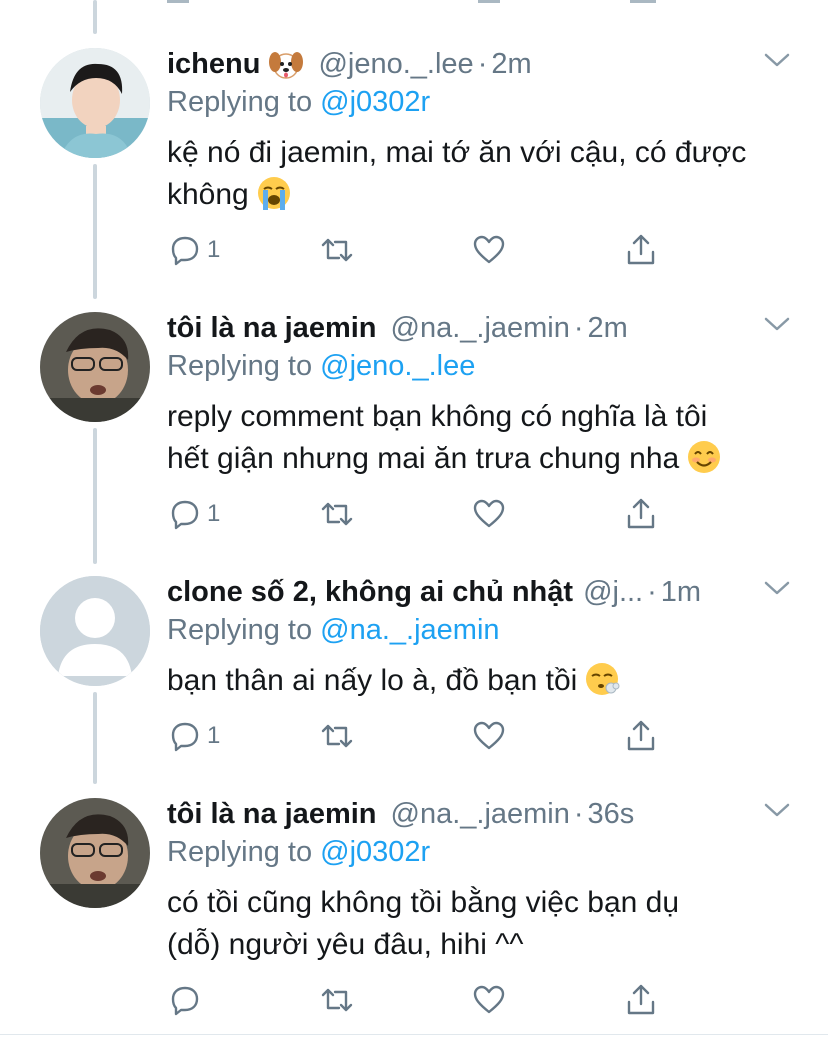 This screenshot has width=828, height=1038. I want to click on display-name: ichenu, so click(213, 64).